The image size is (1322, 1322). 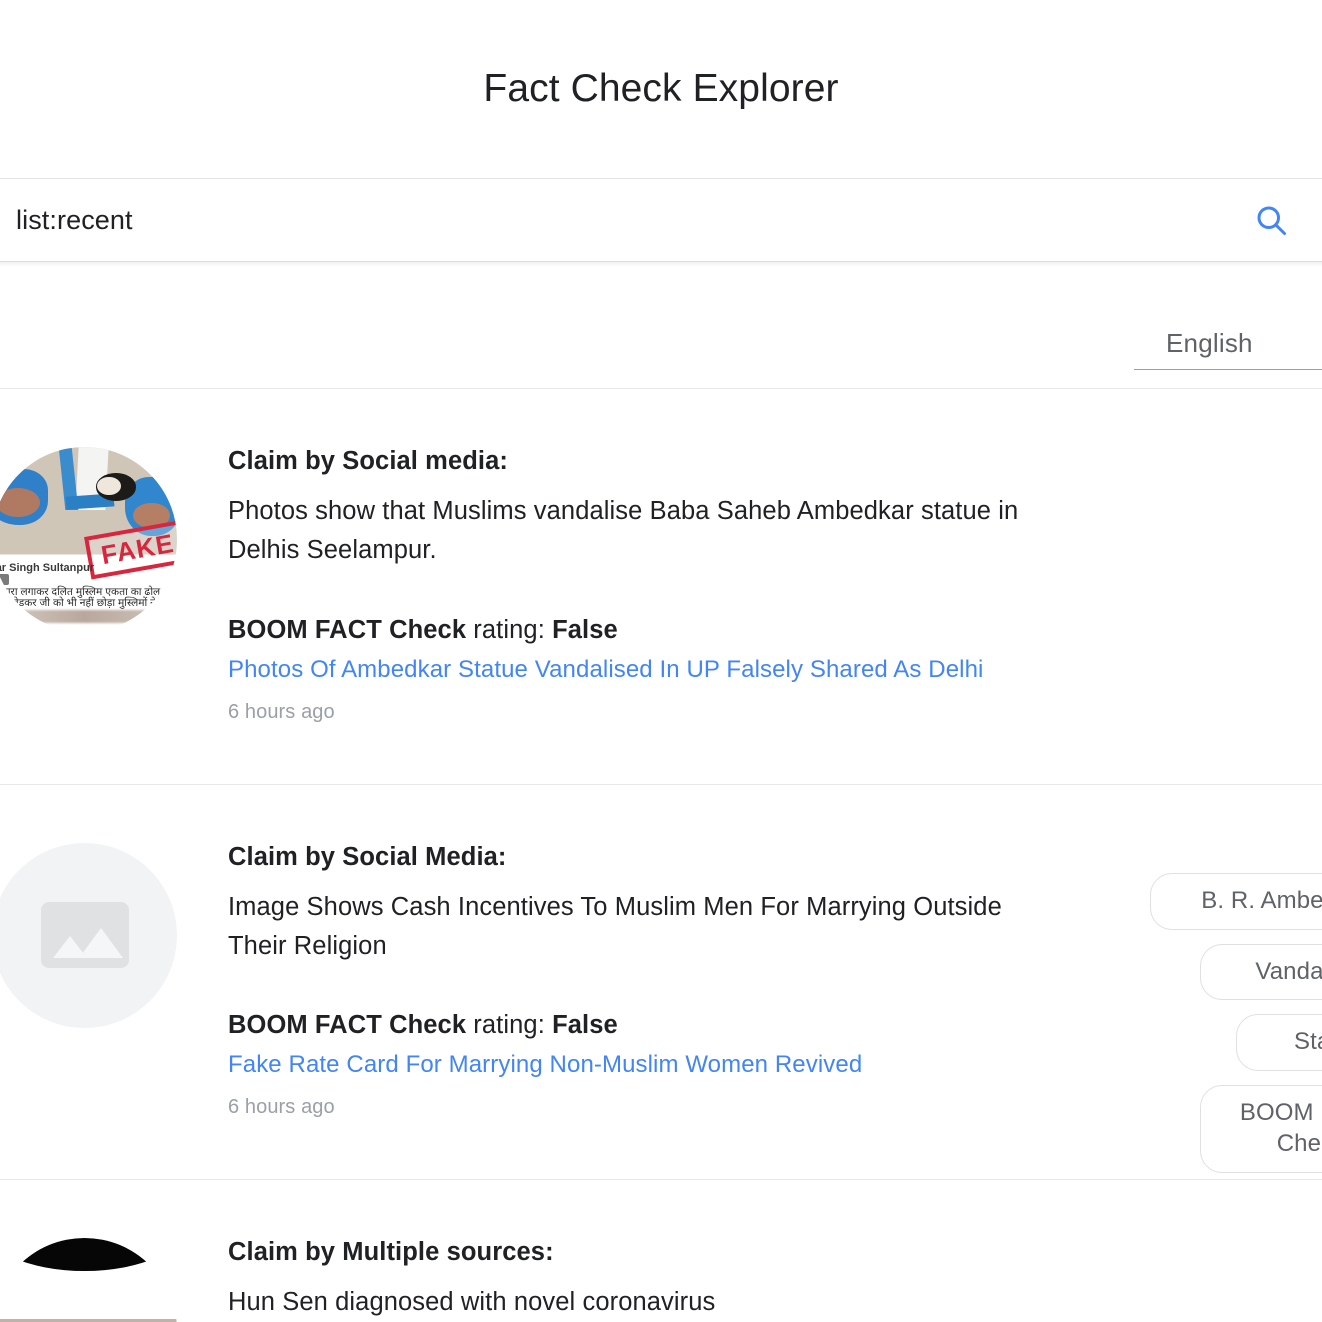 I want to click on claim-author: Claim by Social media:, so click(x=368, y=461).